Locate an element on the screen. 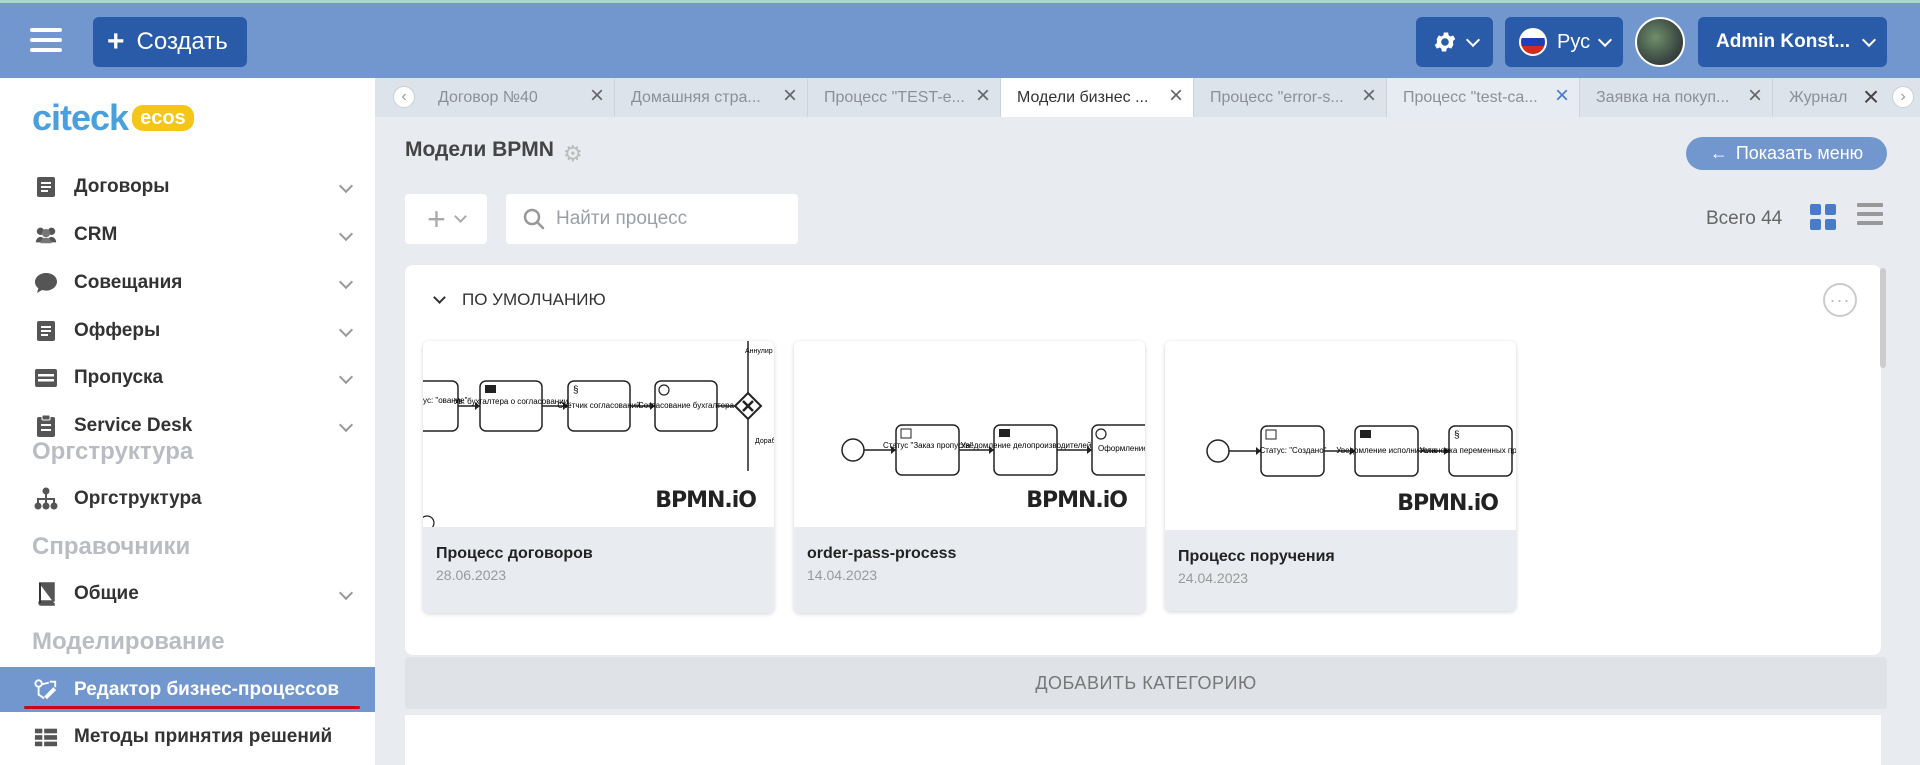  sidebar-item-label: Service Desk is located at coordinates (133, 425).